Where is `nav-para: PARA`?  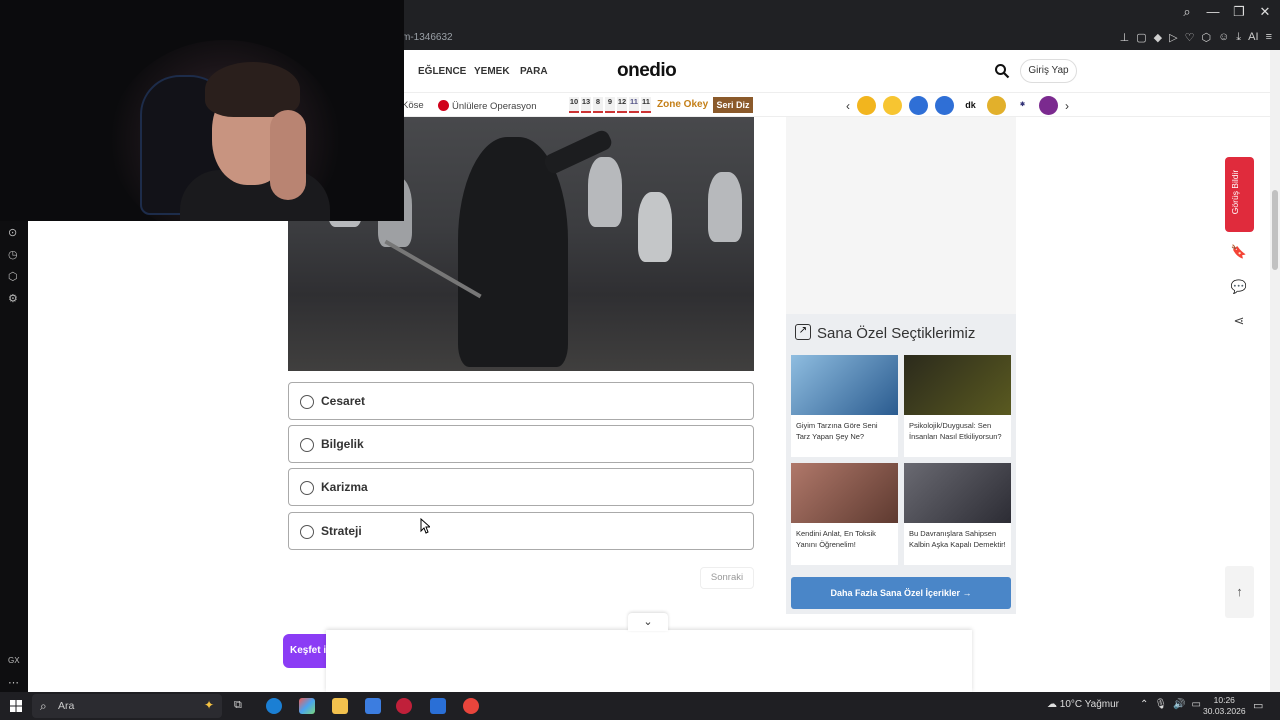 nav-para: PARA is located at coordinates (534, 71).